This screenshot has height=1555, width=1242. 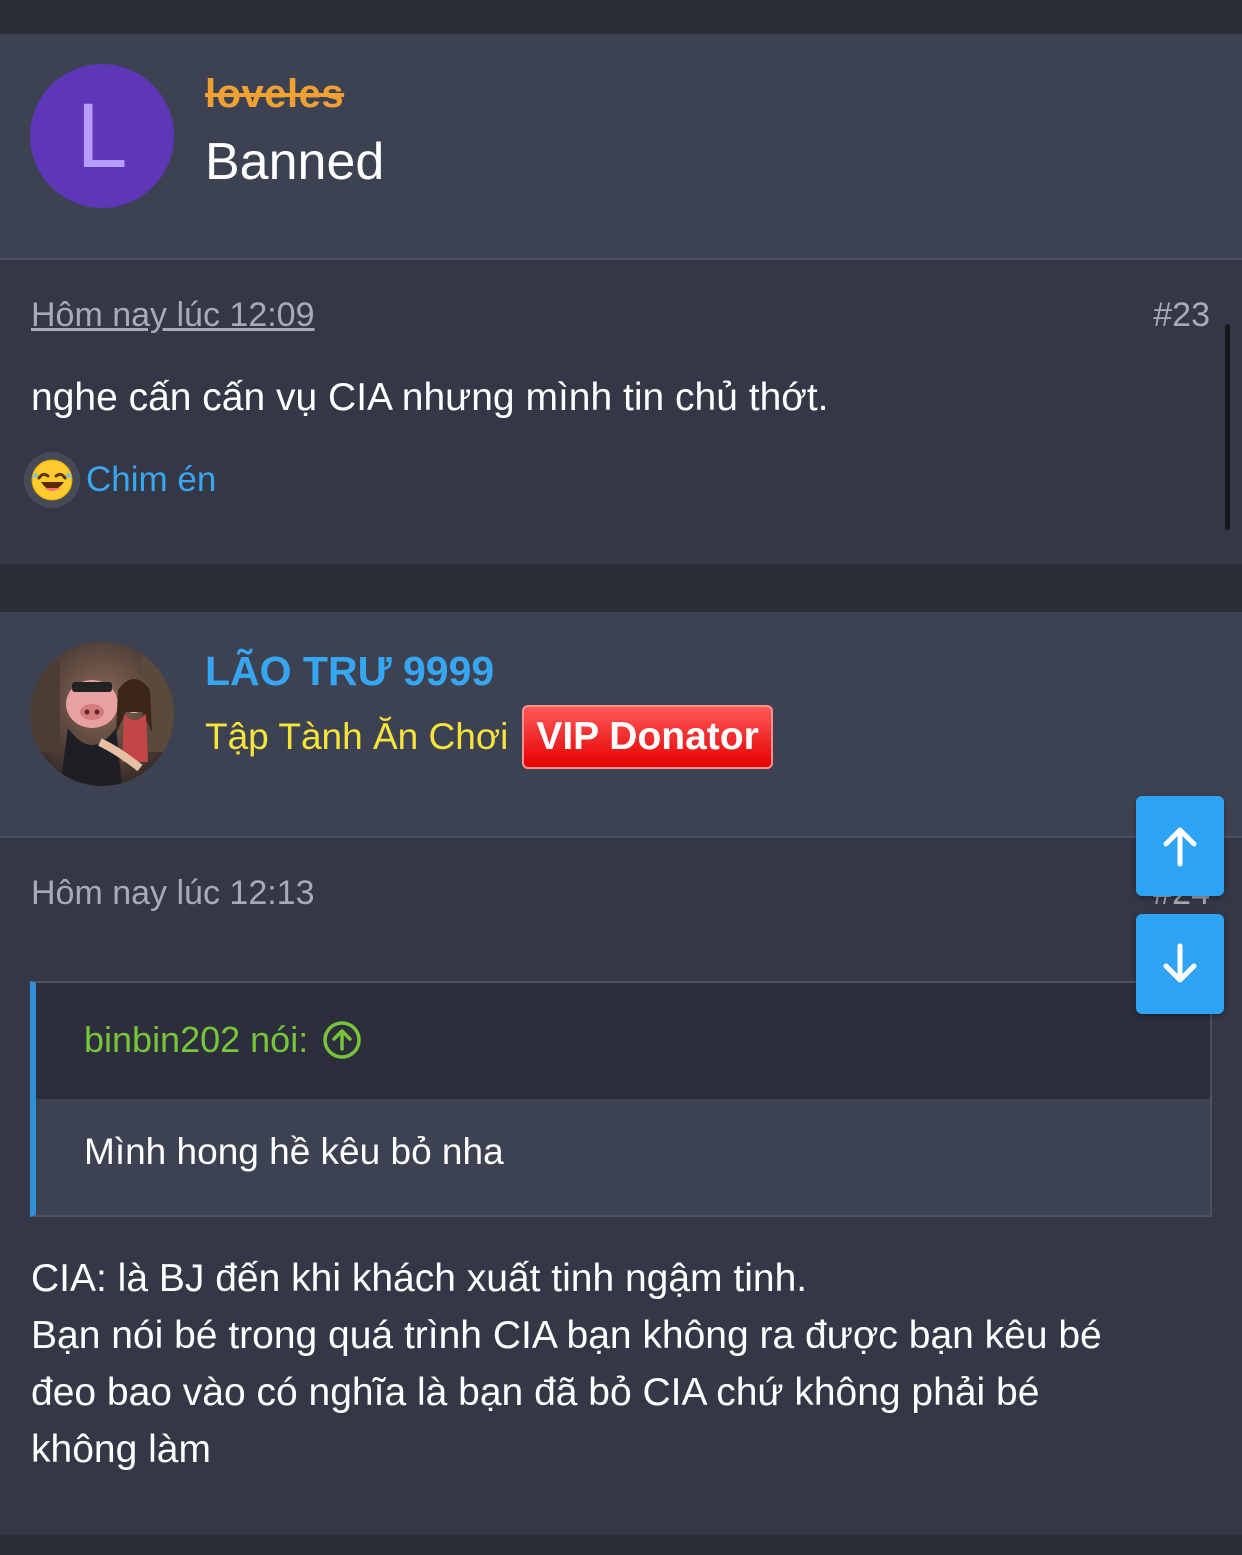 What do you see at coordinates (196, 1040) in the screenshot?
I see `quote-author-label: binbin202 nói:` at bounding box center [196, 1040].